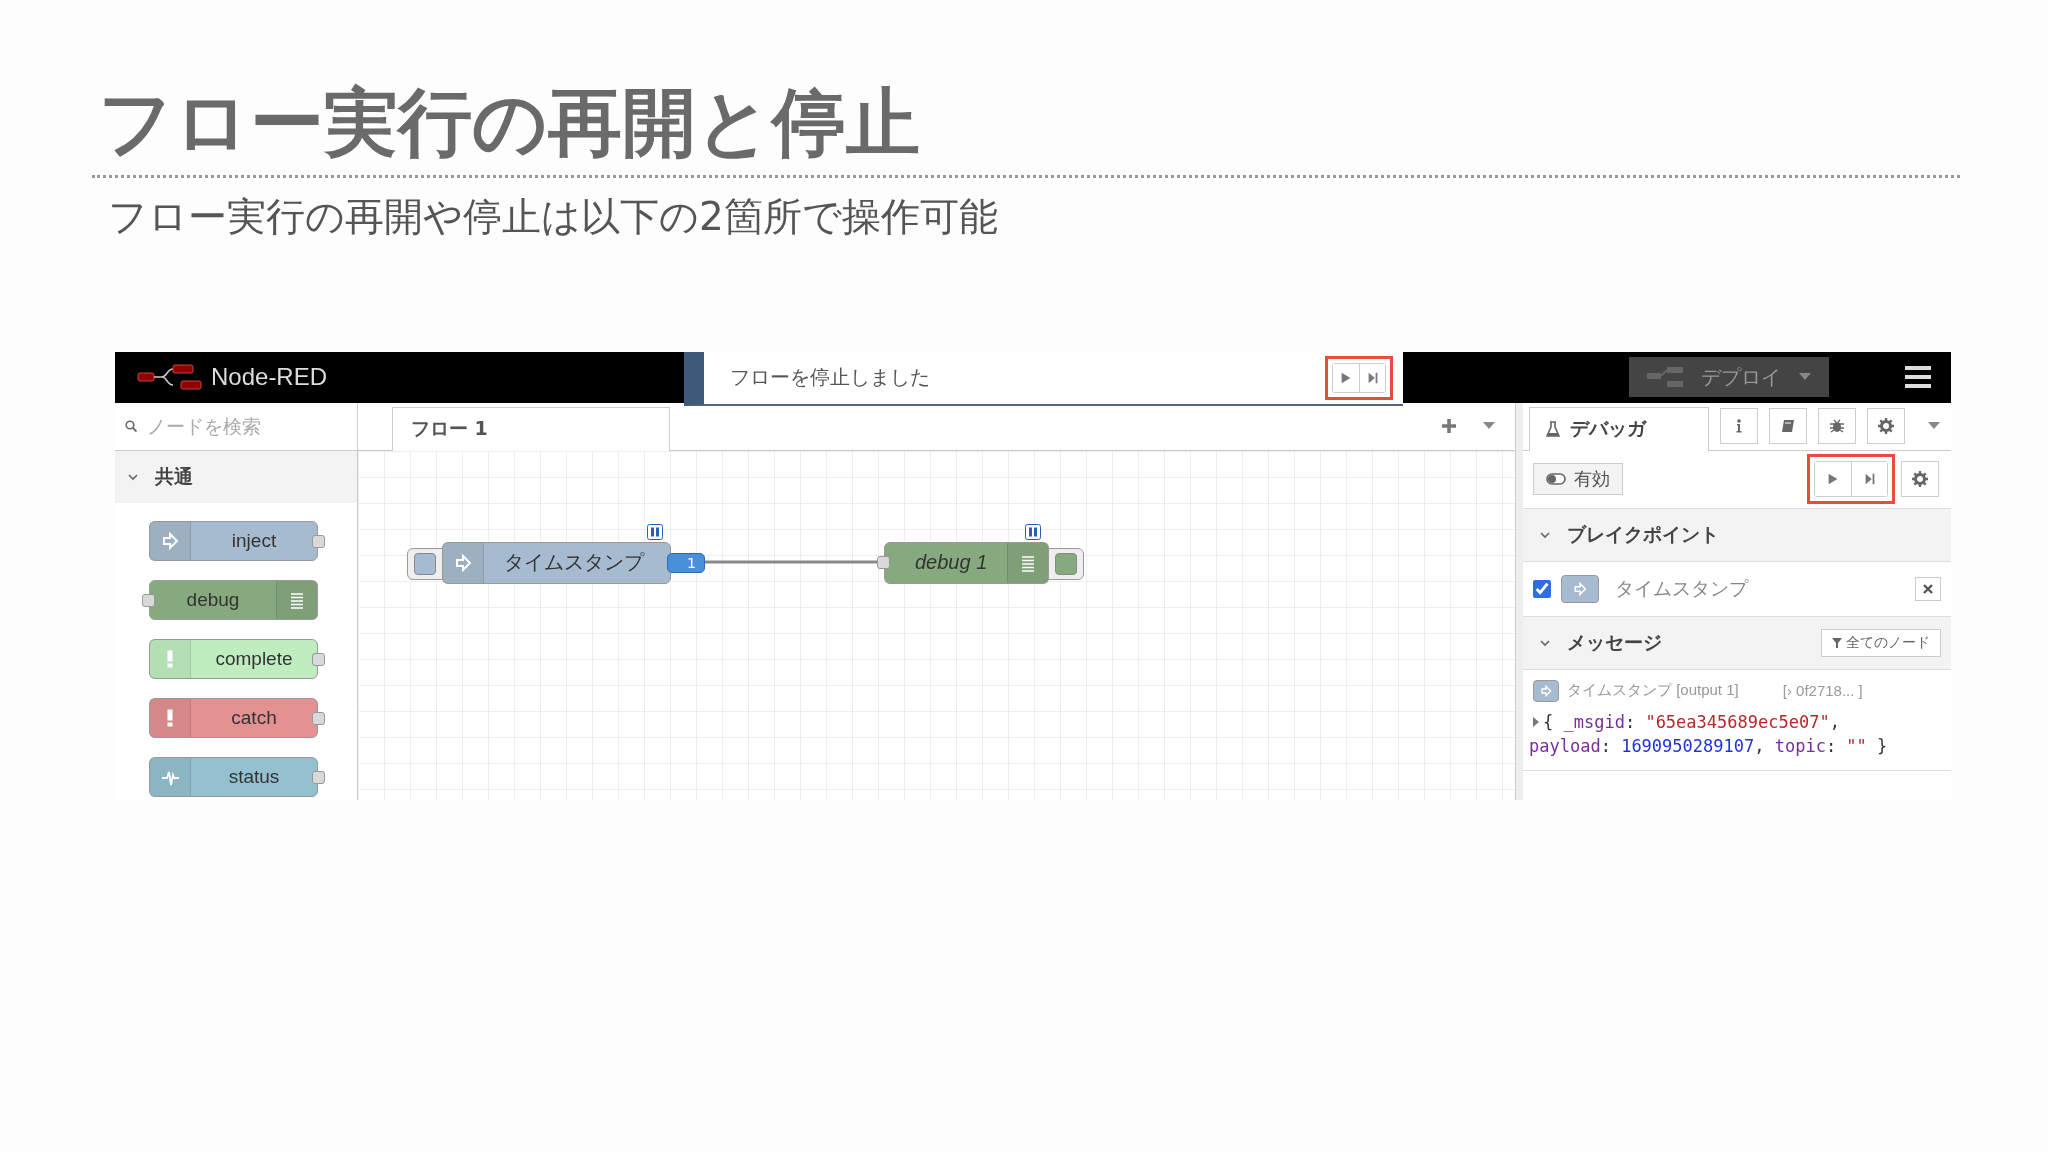 Image resolution: width=2048 pixels, height=1152 pixels. I want to click on filter-icon, so click(1837, 642).